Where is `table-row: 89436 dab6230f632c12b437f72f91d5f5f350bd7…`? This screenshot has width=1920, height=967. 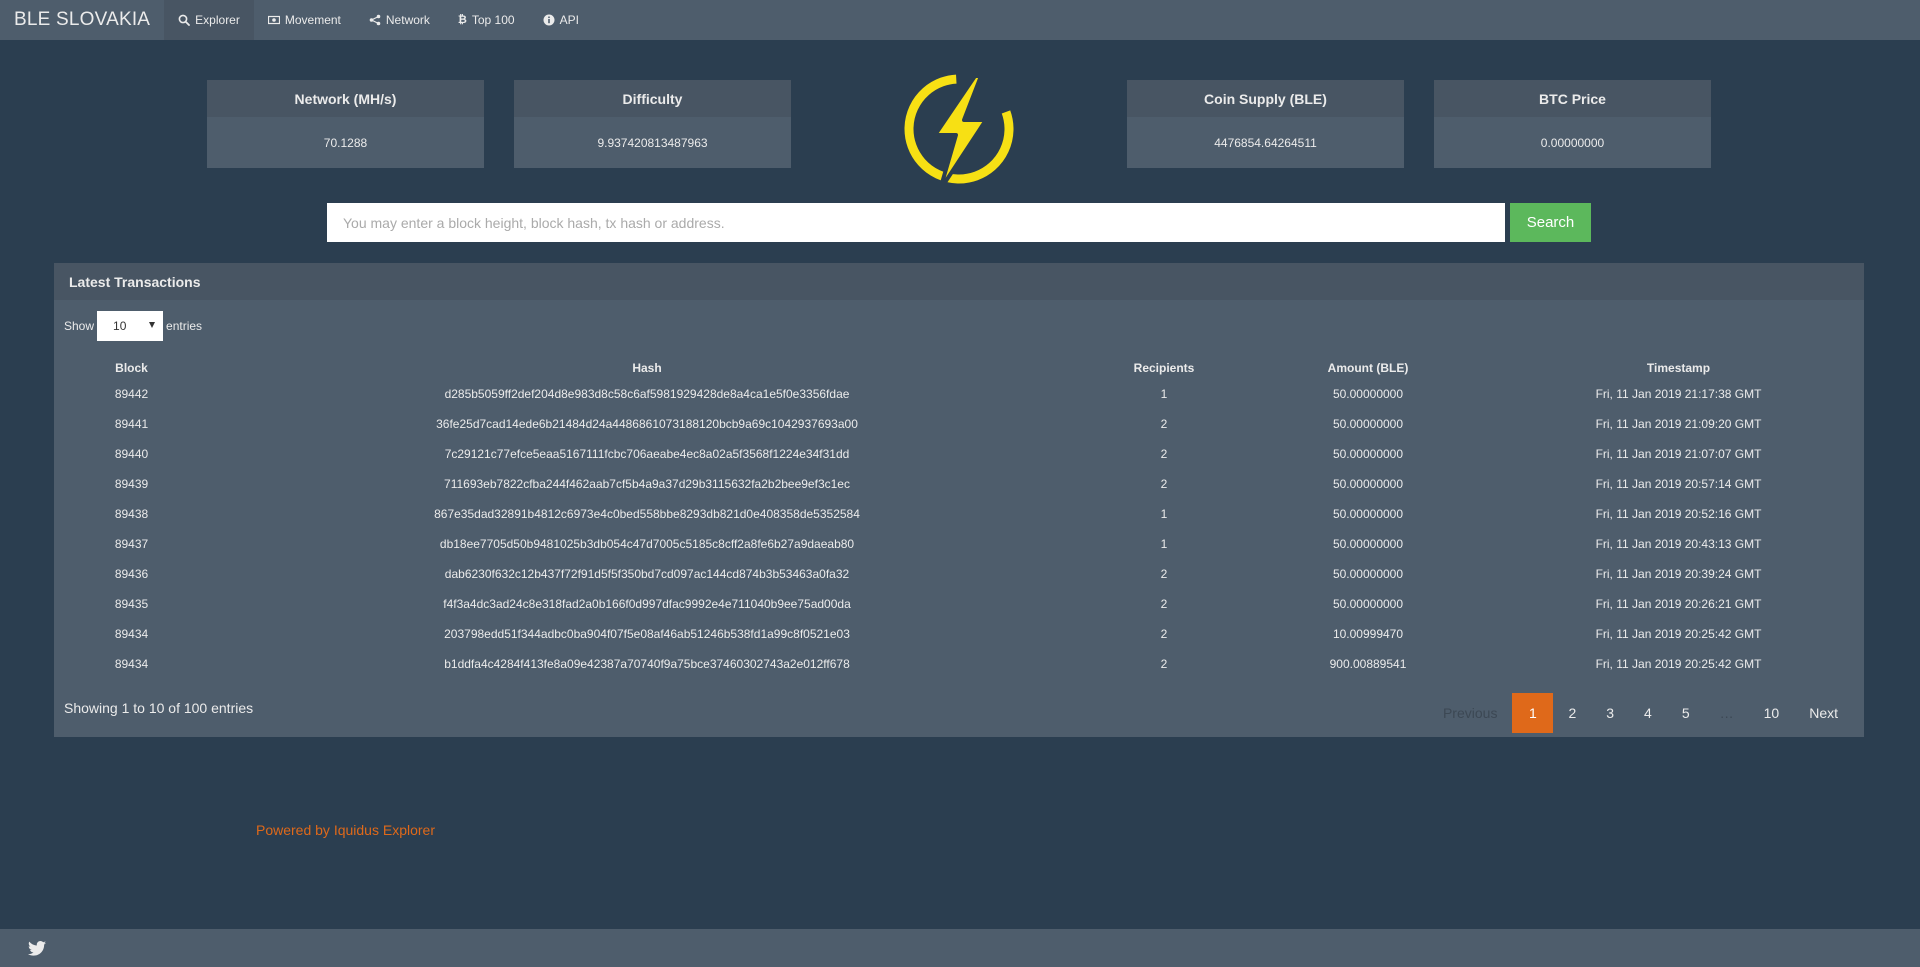 table-row: 89436 dab6230f632c12b437f72f91d5f5f350bd7… is located at coordinates (959, 574).